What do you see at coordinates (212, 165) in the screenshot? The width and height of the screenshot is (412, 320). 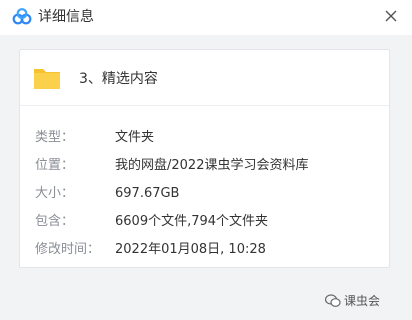 I see `detail-value: 我的网盘/2022课虫学习会资料库` at bounding box center [212, 165].